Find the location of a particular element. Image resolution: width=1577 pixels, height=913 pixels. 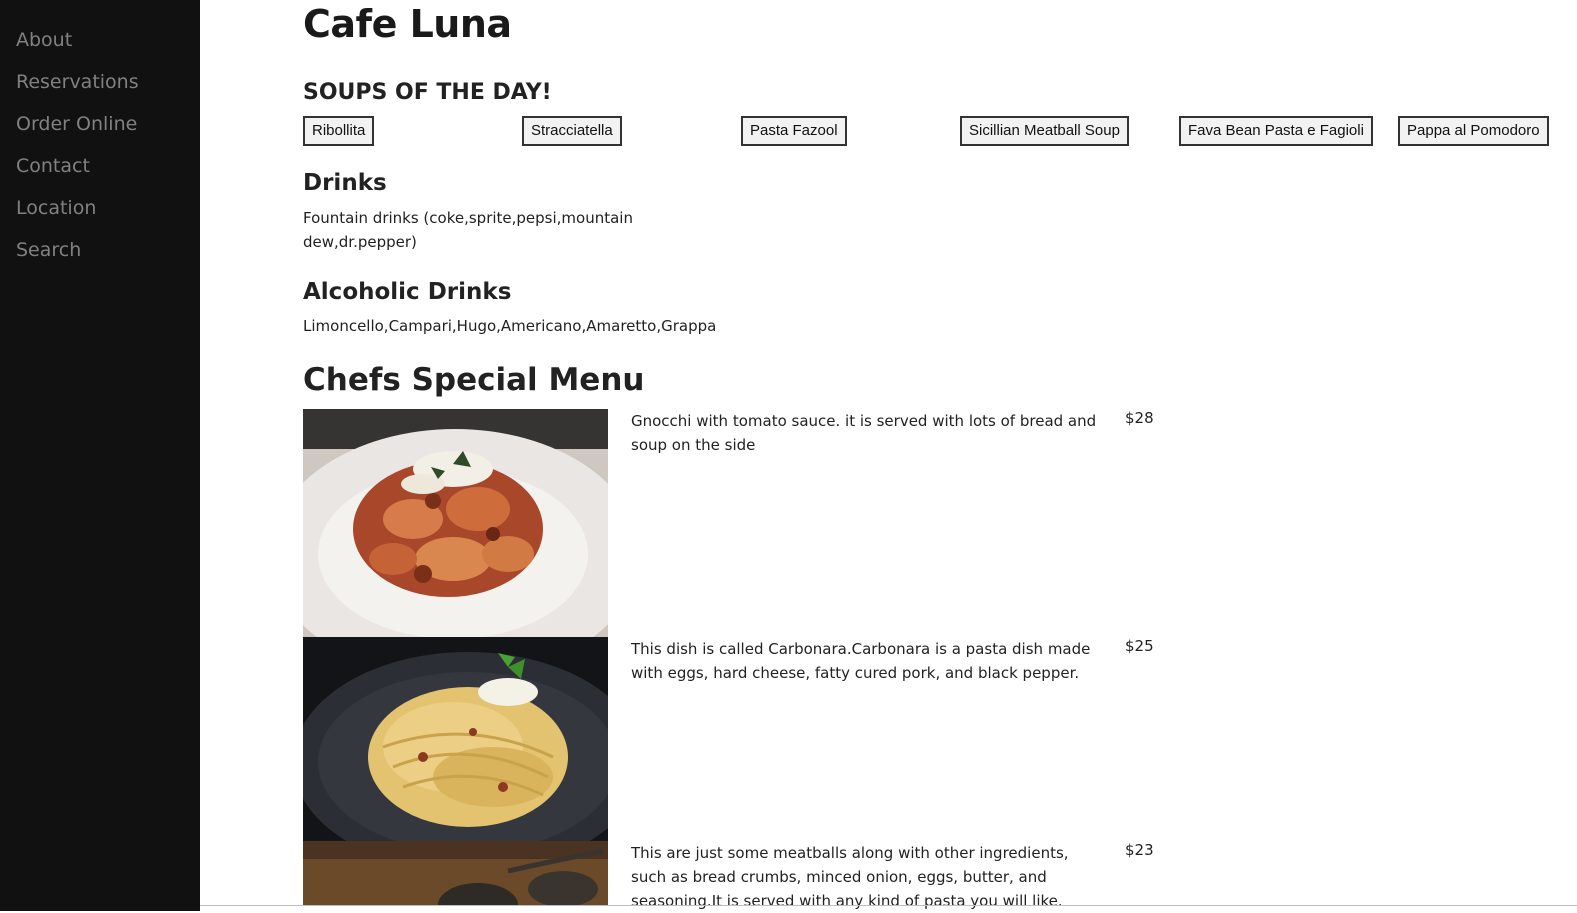

alcoholic-drinks-heading: Alcoholic Drinks is located at coordinates (407, 292).